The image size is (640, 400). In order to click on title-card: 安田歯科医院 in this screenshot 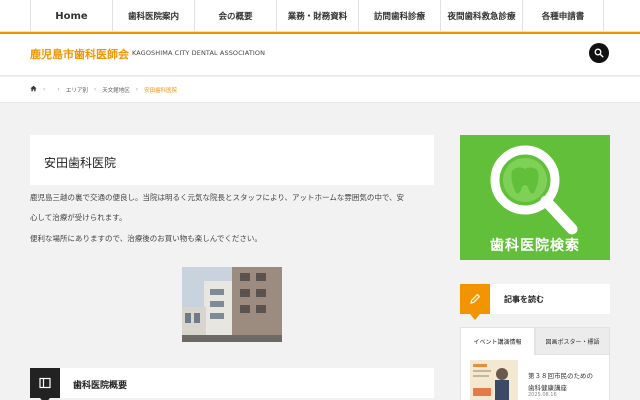, I will do `click(232, 160)`.